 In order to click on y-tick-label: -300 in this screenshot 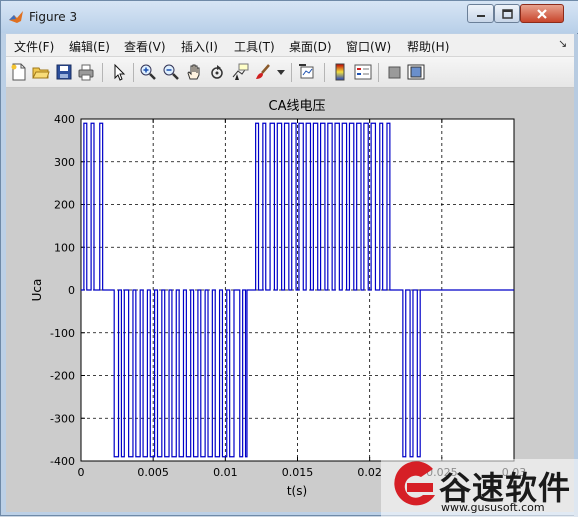, I will do `click(62, 418)`.